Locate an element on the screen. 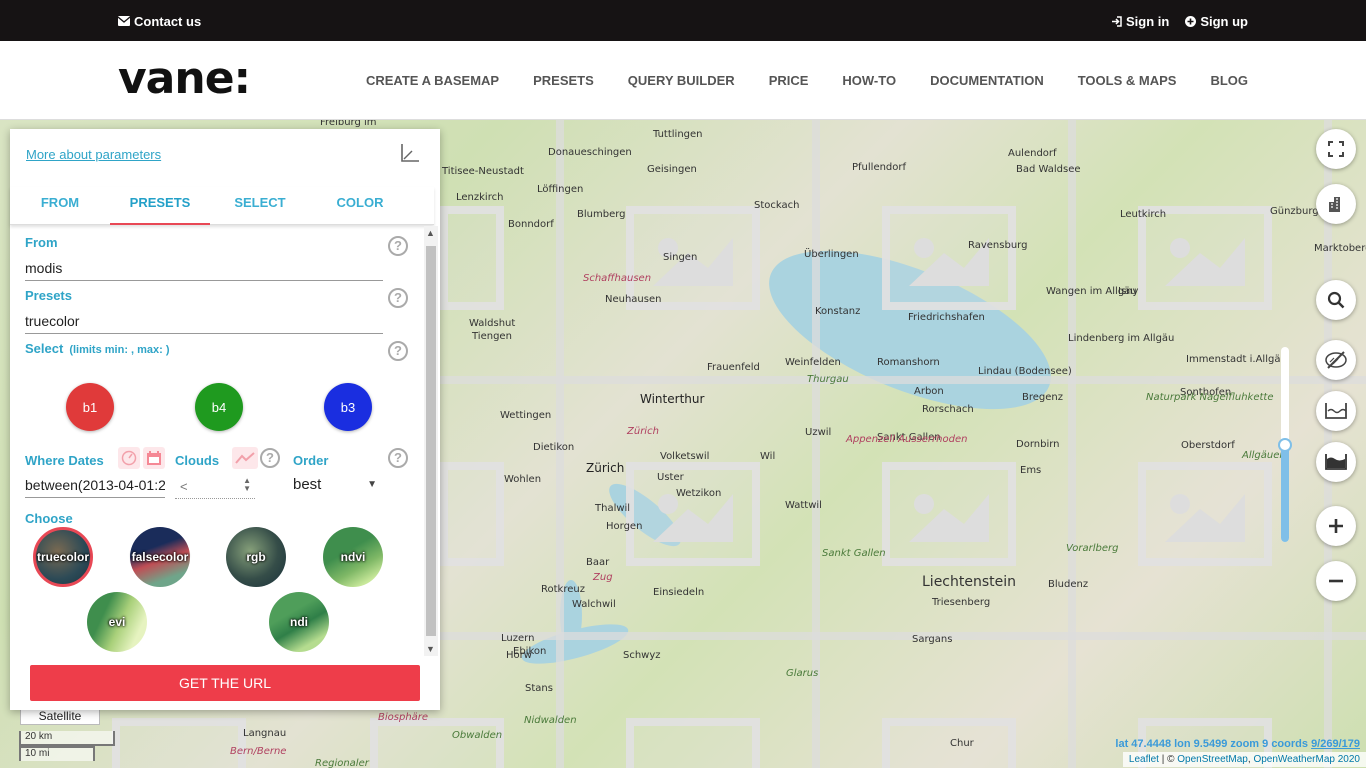 The image size is (1366, 768). clouds-field: < ▲ ▼ is located at coordinates (215, 488).